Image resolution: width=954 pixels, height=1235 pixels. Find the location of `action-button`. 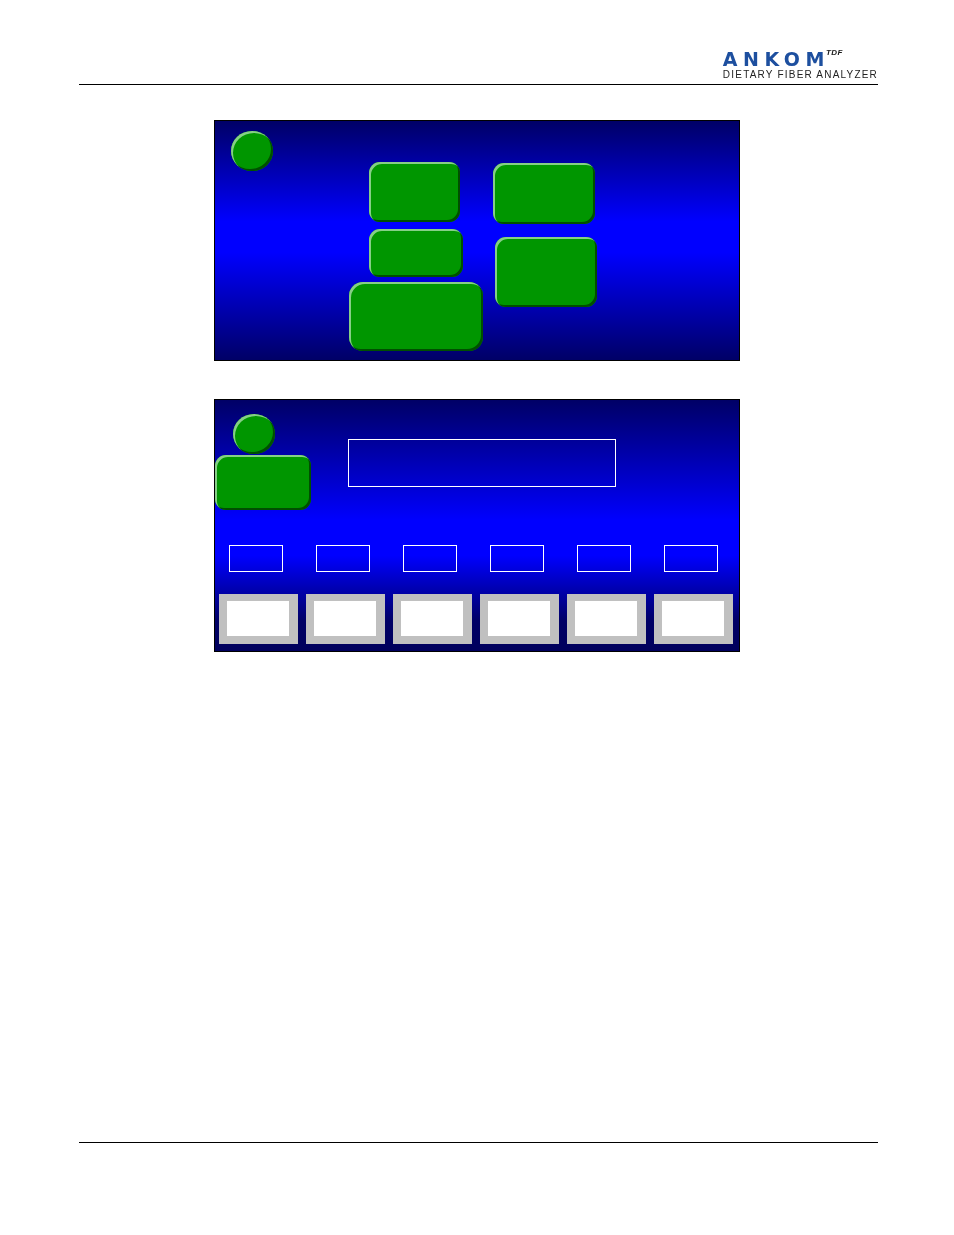

action-button is located at coordinates (263, 482).